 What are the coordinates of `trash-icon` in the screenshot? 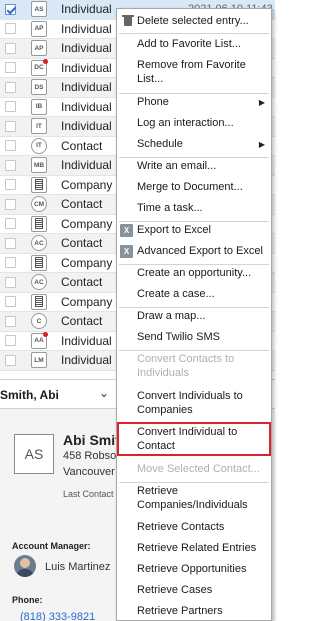 It's located at (128, 20).